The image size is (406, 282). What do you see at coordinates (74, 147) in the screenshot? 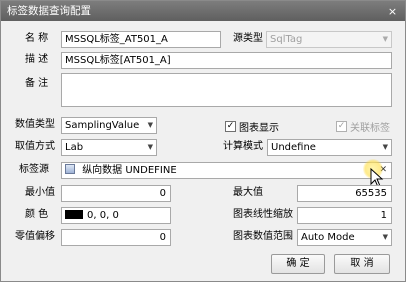
I see `fetch-mode-value: Lab` at bounding box center [74, 147].